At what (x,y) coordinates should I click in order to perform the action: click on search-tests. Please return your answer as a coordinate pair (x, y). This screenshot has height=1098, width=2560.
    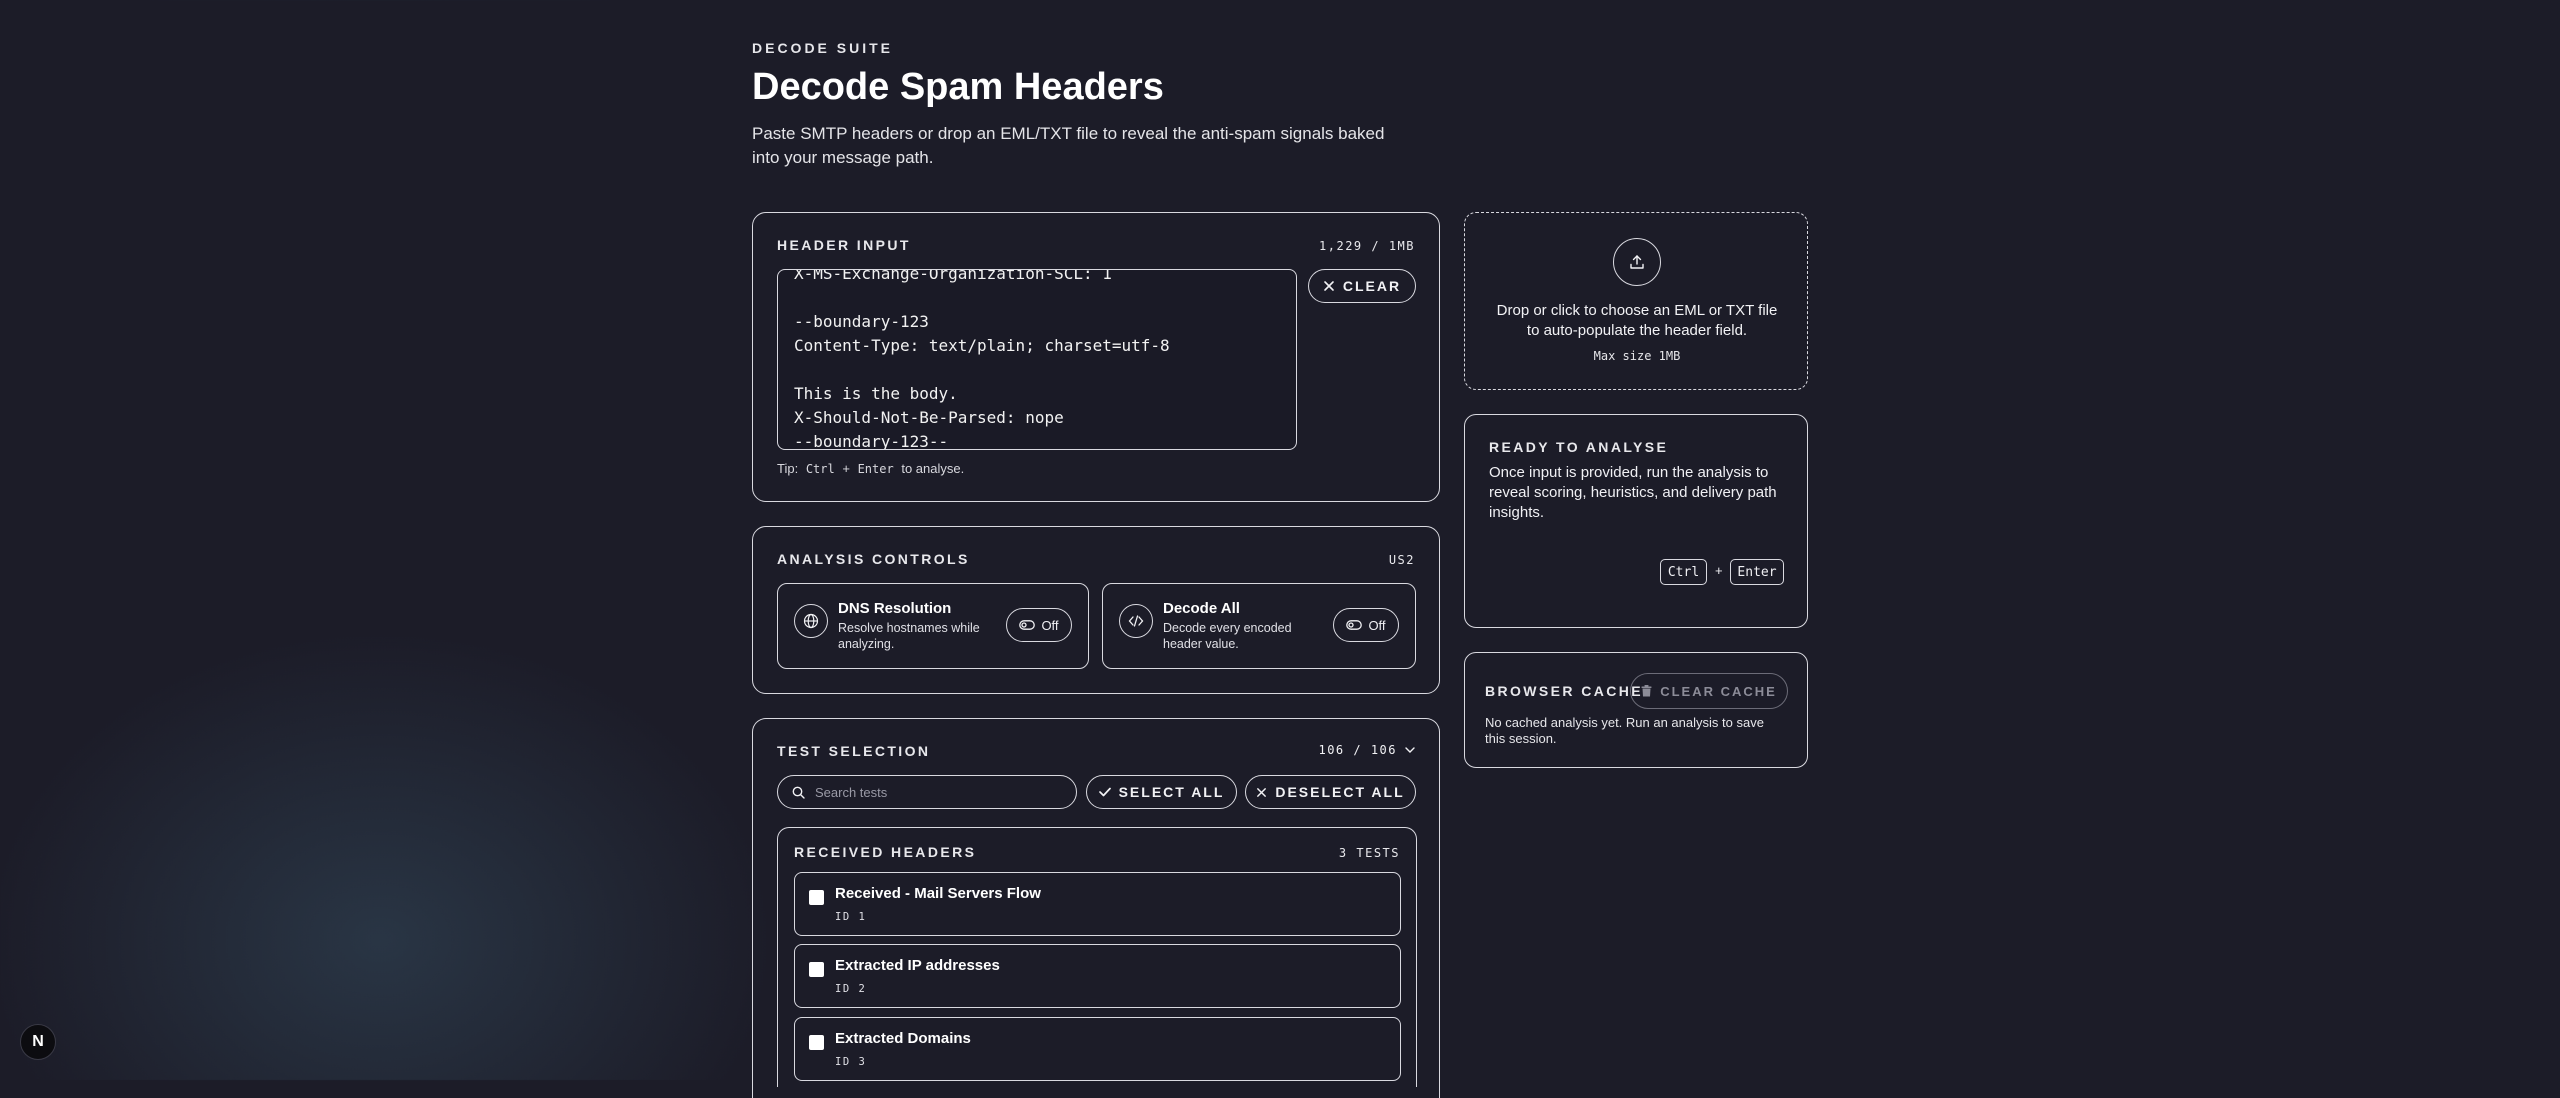
    Looking at the image, I should click on (927, 792).